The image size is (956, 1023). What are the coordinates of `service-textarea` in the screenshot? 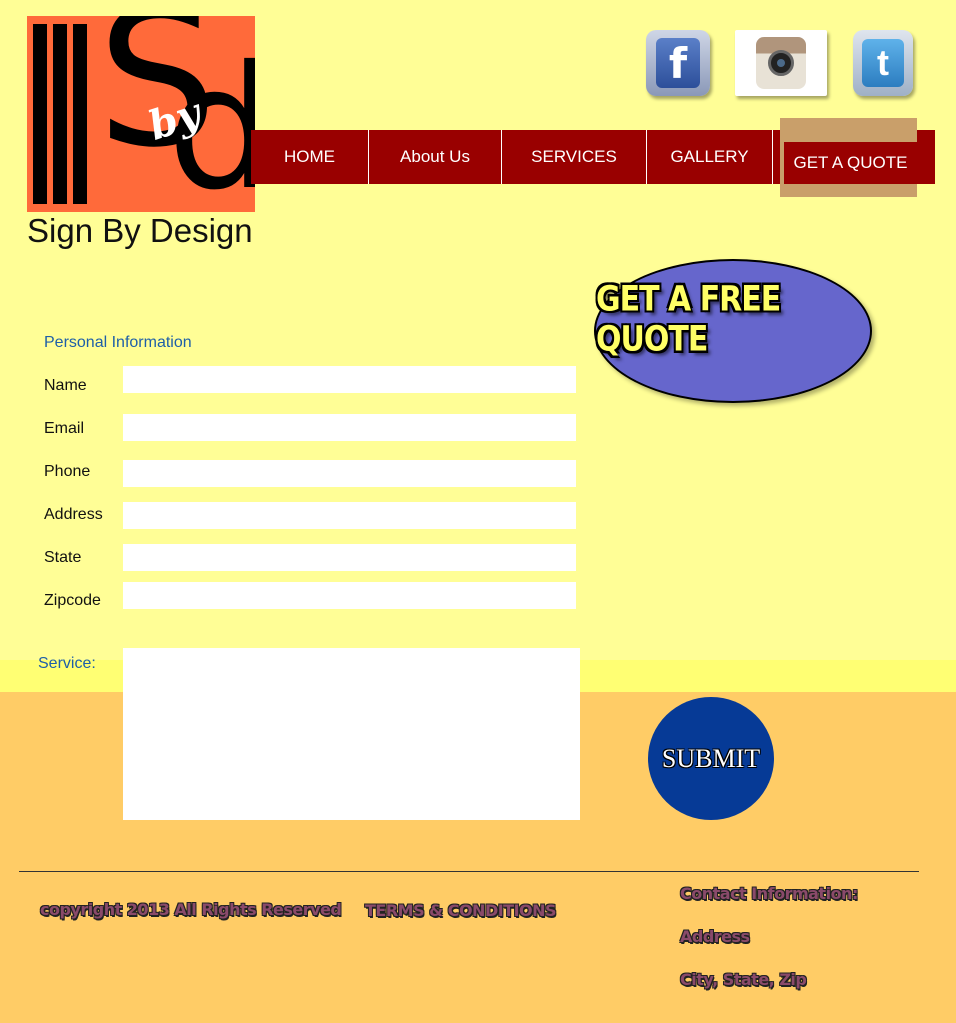 It's located at (351, 734).